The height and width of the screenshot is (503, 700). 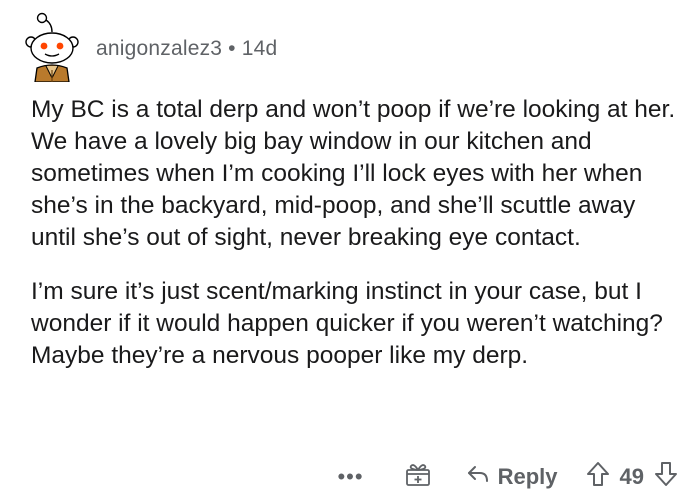 I want to click on username: anigonzalez3, so click(x=159, y=48).